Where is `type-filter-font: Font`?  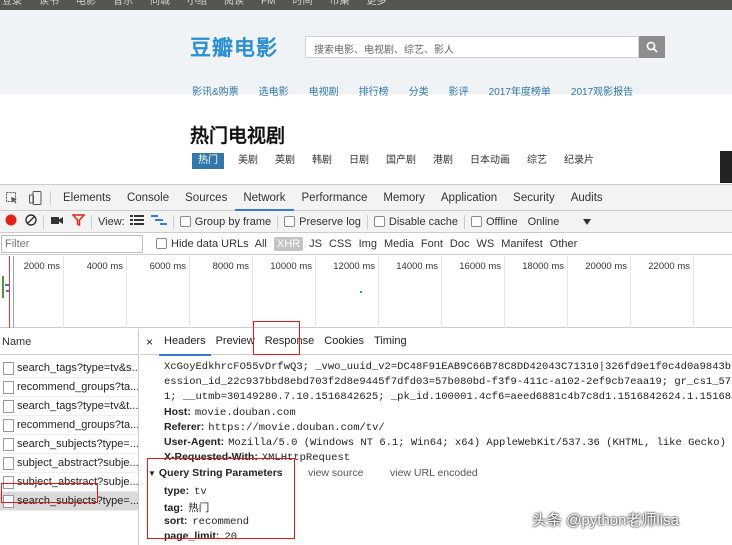
type-filter-font: Font is located at coordinates (432, 244).